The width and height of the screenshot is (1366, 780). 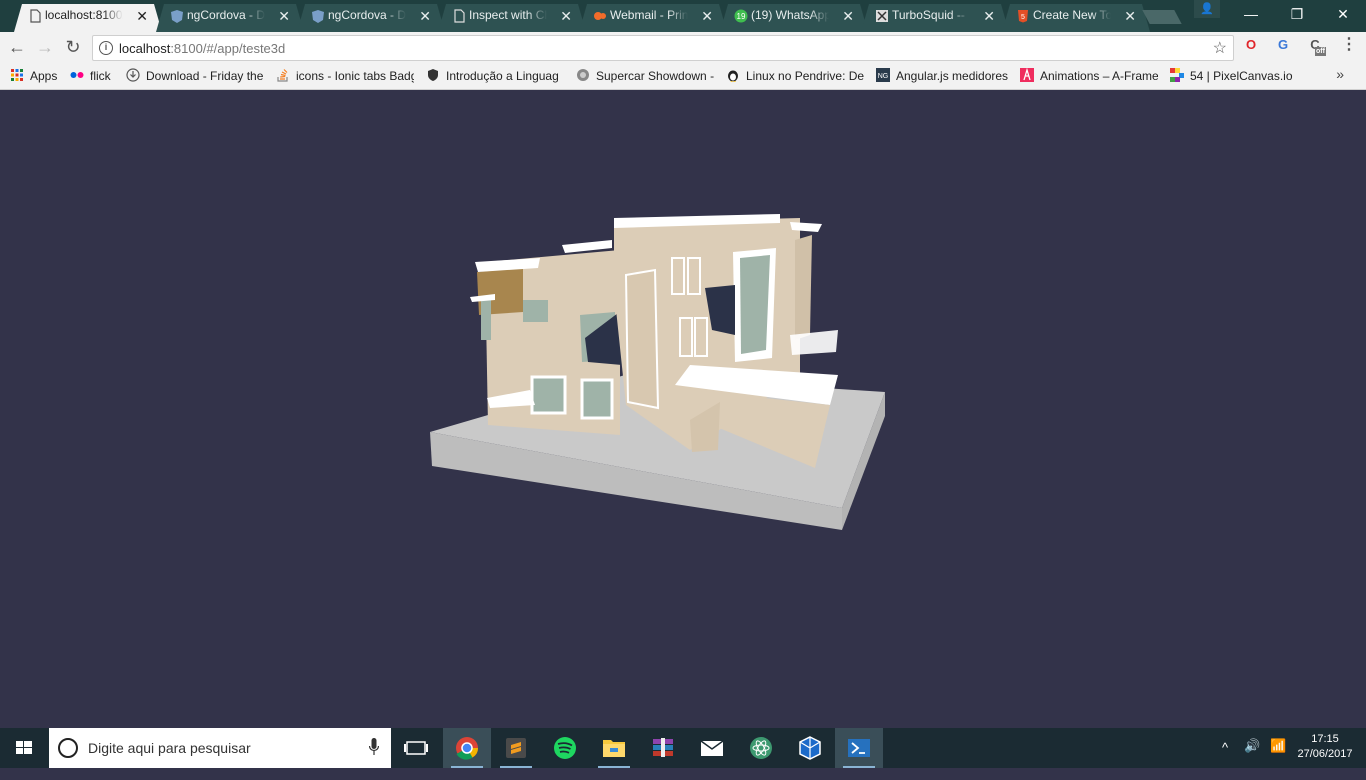 What do you see at coordinates (1023, 17) in the screenshot?
I see `svg-text: 5` at bounding box center [1023, 17].